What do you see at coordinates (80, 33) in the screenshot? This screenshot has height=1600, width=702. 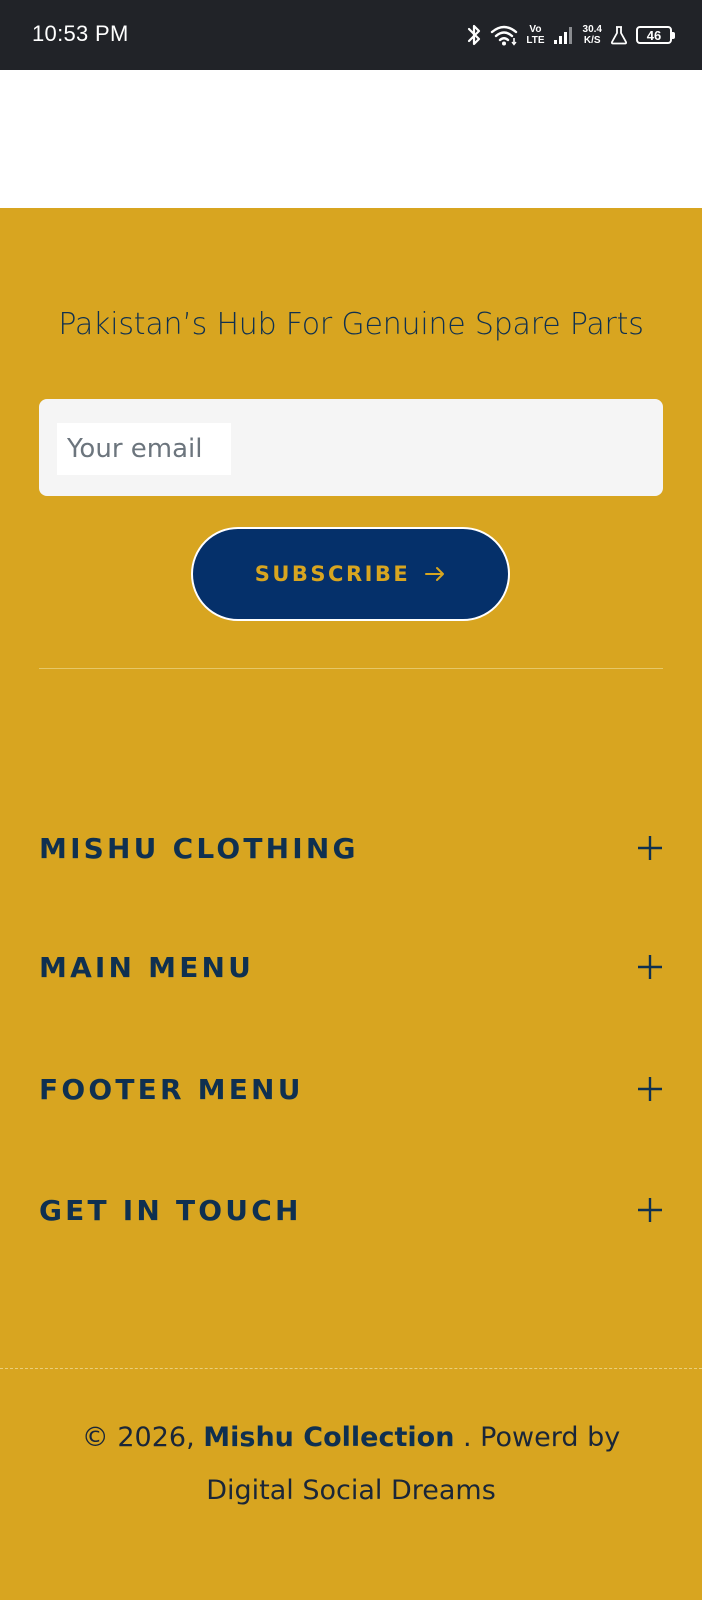 I see `status-time: 10:53 PM` at bounding box center [80, 33].